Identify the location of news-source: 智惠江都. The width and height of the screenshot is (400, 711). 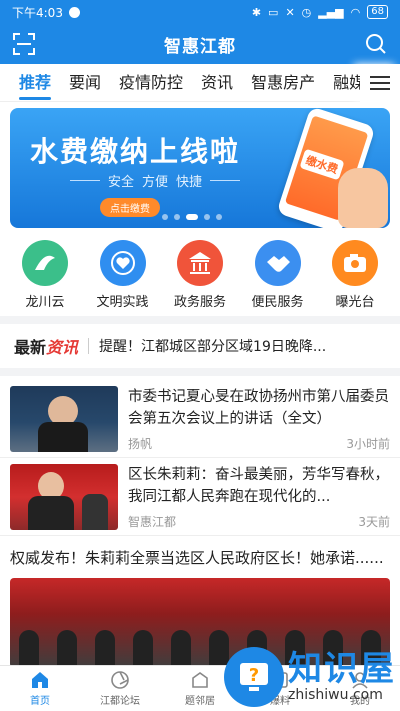
(152, 521).